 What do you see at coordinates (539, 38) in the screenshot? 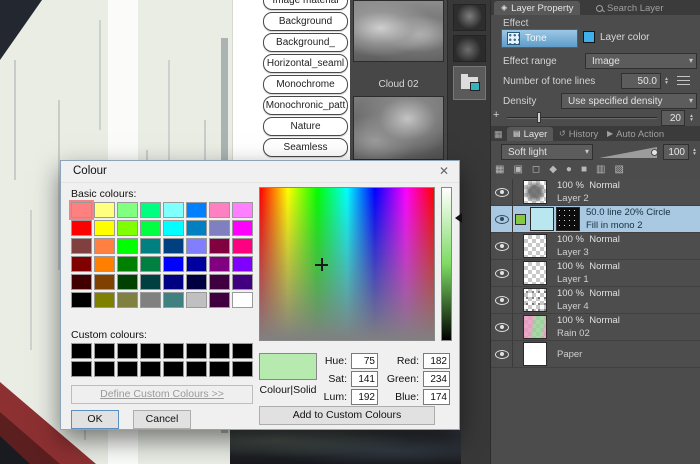
I see `tone-effect-button: Tone` at bounding box center [539, 38].